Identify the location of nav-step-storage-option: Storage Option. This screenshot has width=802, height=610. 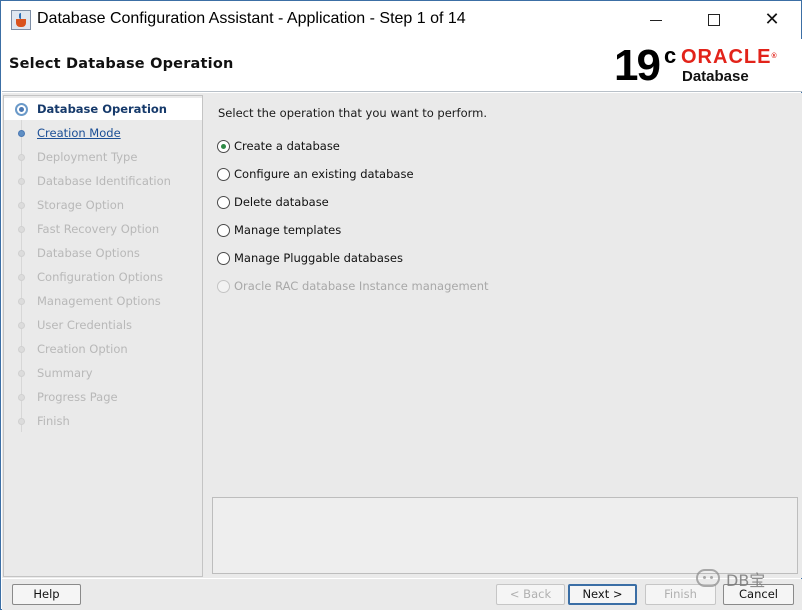
(103, 205).